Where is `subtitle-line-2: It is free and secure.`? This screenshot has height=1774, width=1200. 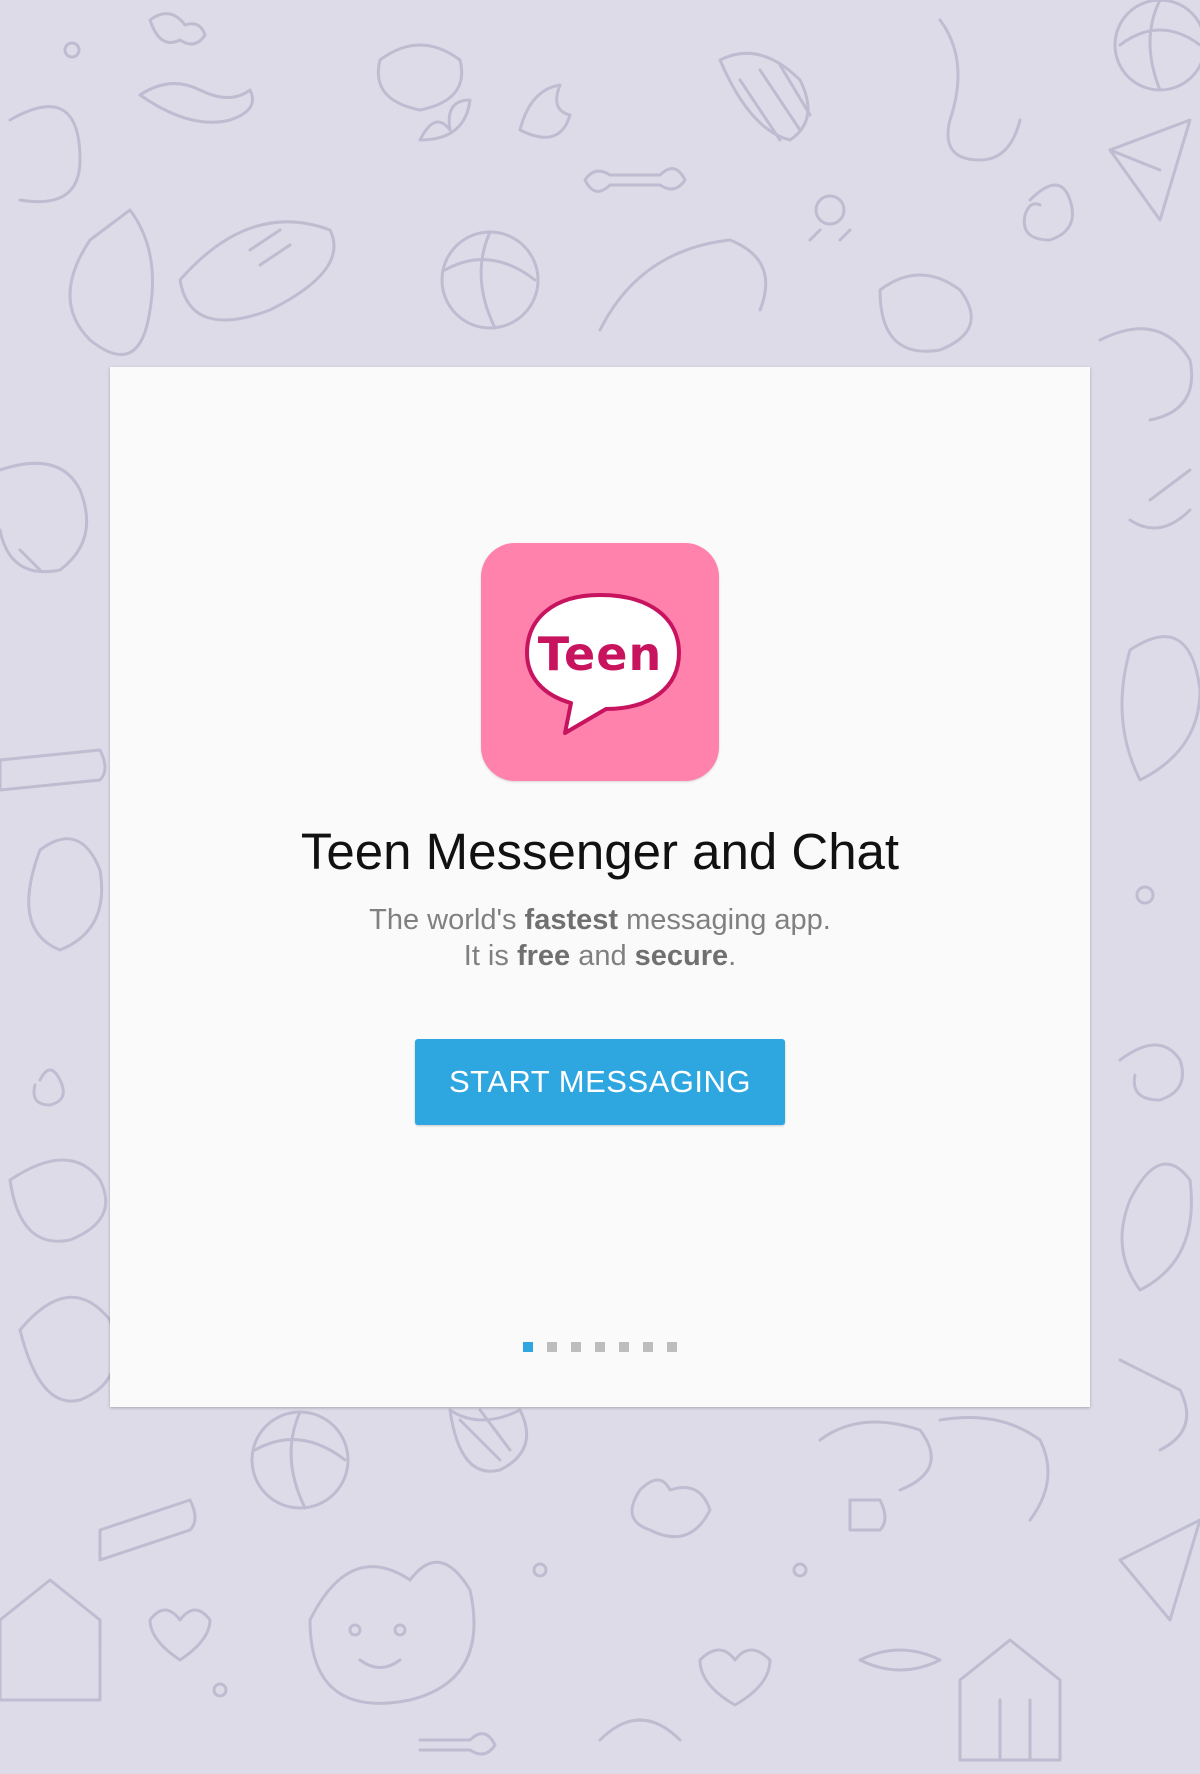 subtitle-line-2: It is free and secure. is located at coordinates (600, 956).